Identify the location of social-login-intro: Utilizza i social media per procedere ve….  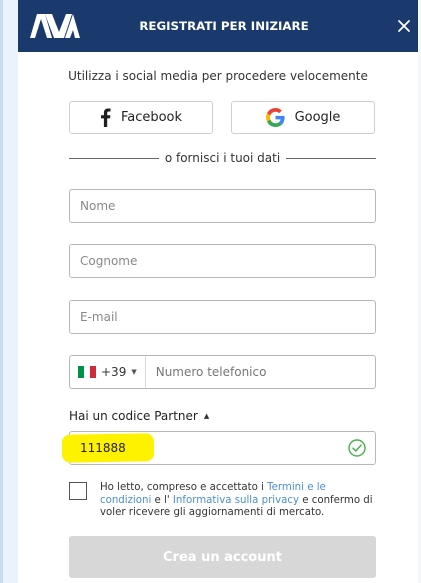
(218, 76).